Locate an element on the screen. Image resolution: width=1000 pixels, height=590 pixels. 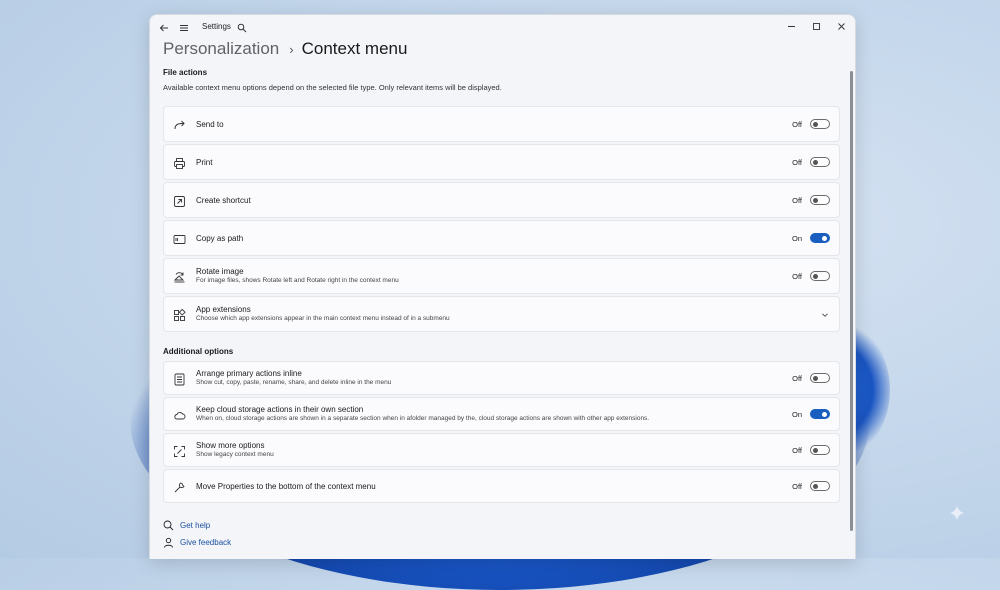
setting-subtitle: Show legacy context menu is located at coordinates (235, 454).